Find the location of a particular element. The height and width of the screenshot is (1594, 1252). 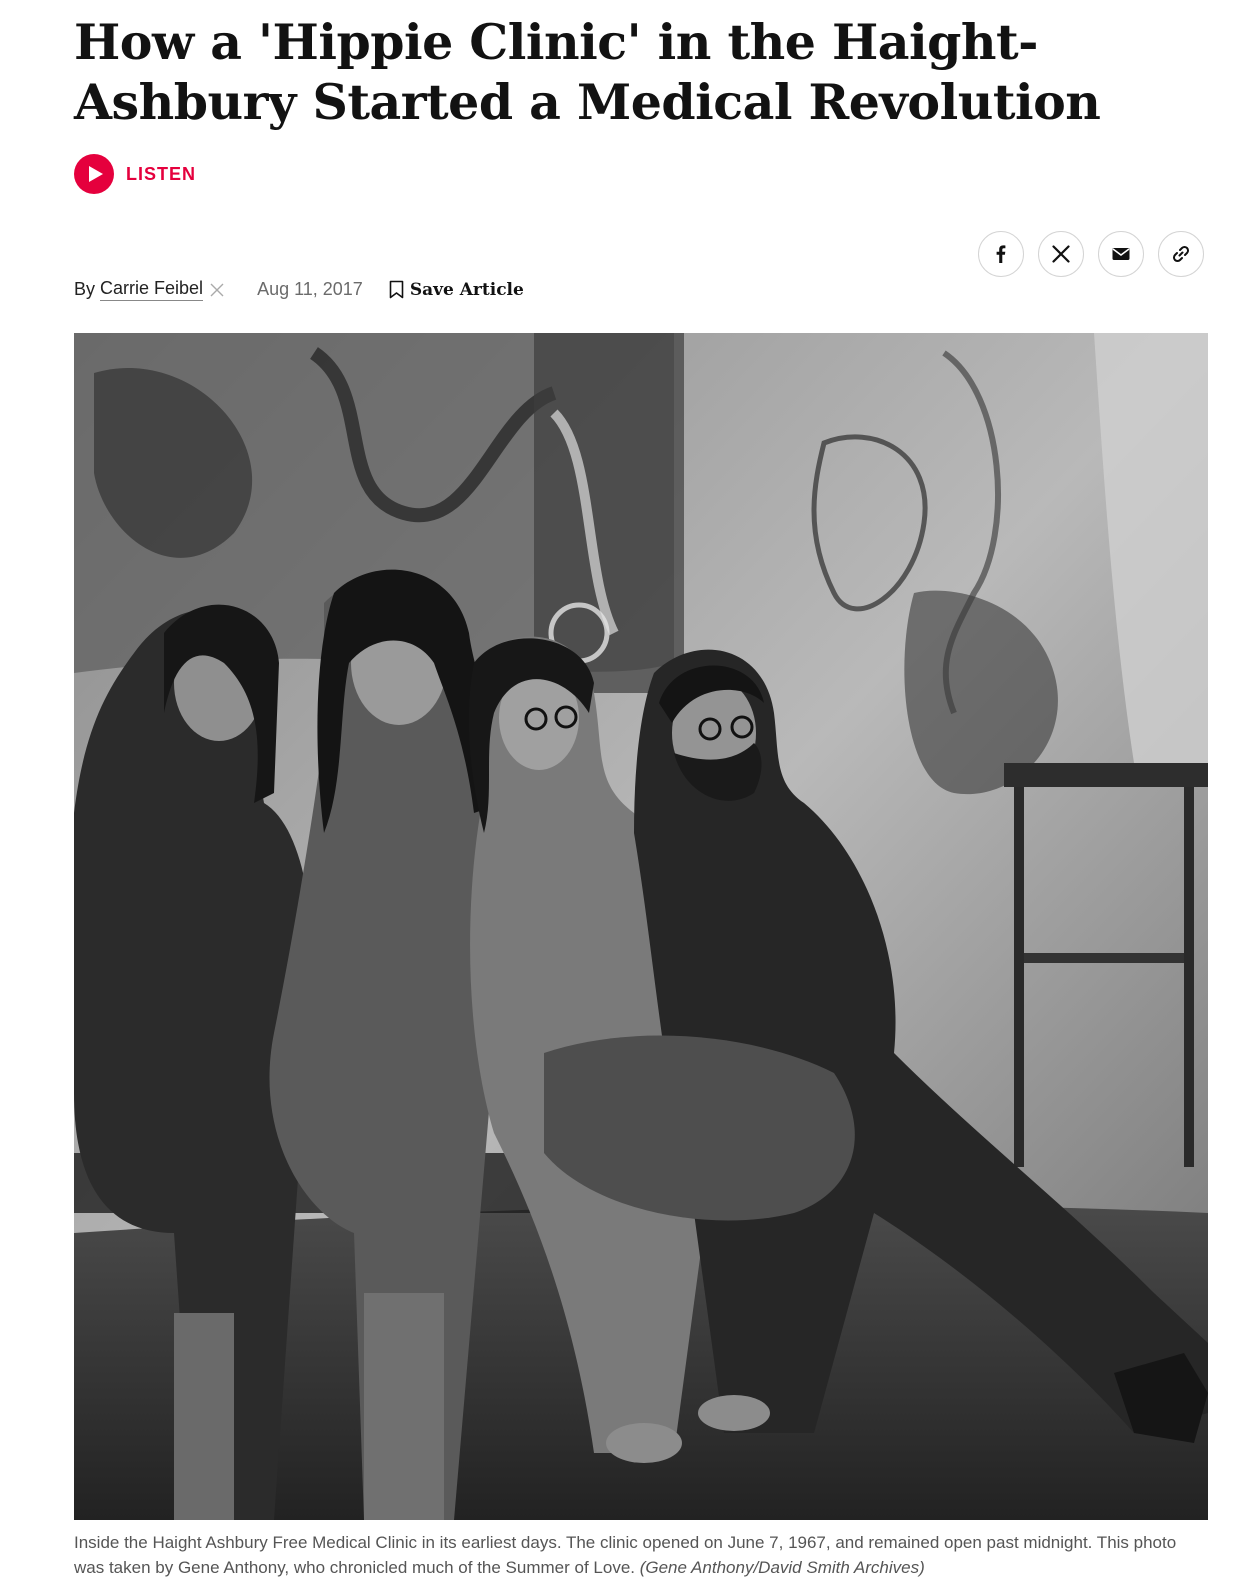

share-bar is located at coordinates (1091, 254).